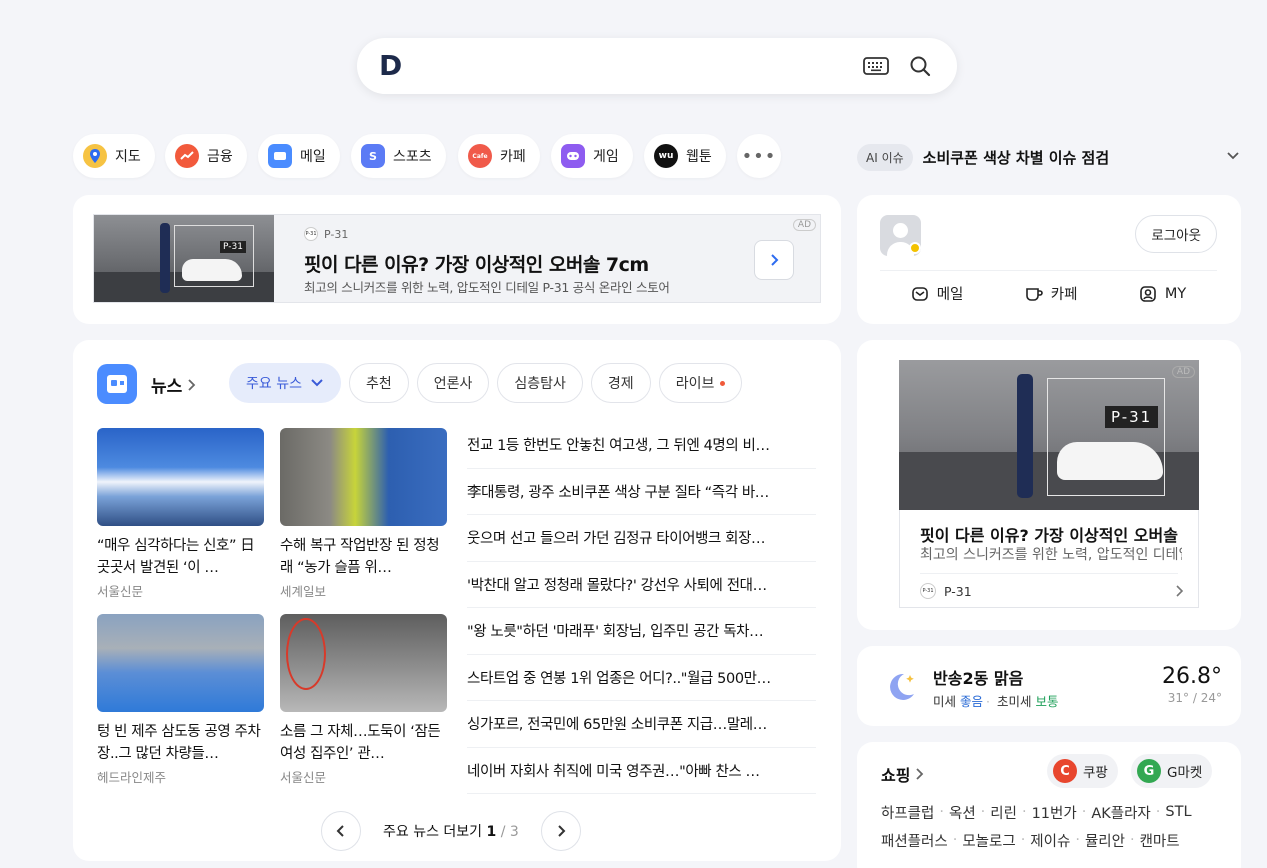 The width and height of the screenshot is (1267, 868). Describe the element at coordinates (937, 293) in the screenshot. I see `profile-link-mail: 메일` at that location.